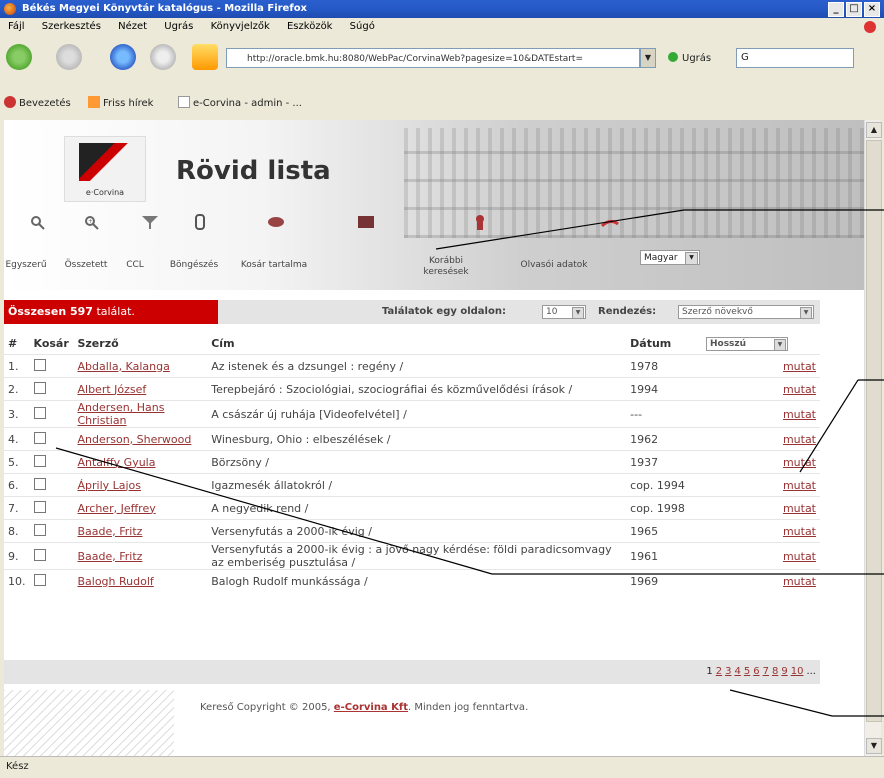 The image size is (884, 778). I want to click on date-cell: cop. 1998, so click(674, 508).